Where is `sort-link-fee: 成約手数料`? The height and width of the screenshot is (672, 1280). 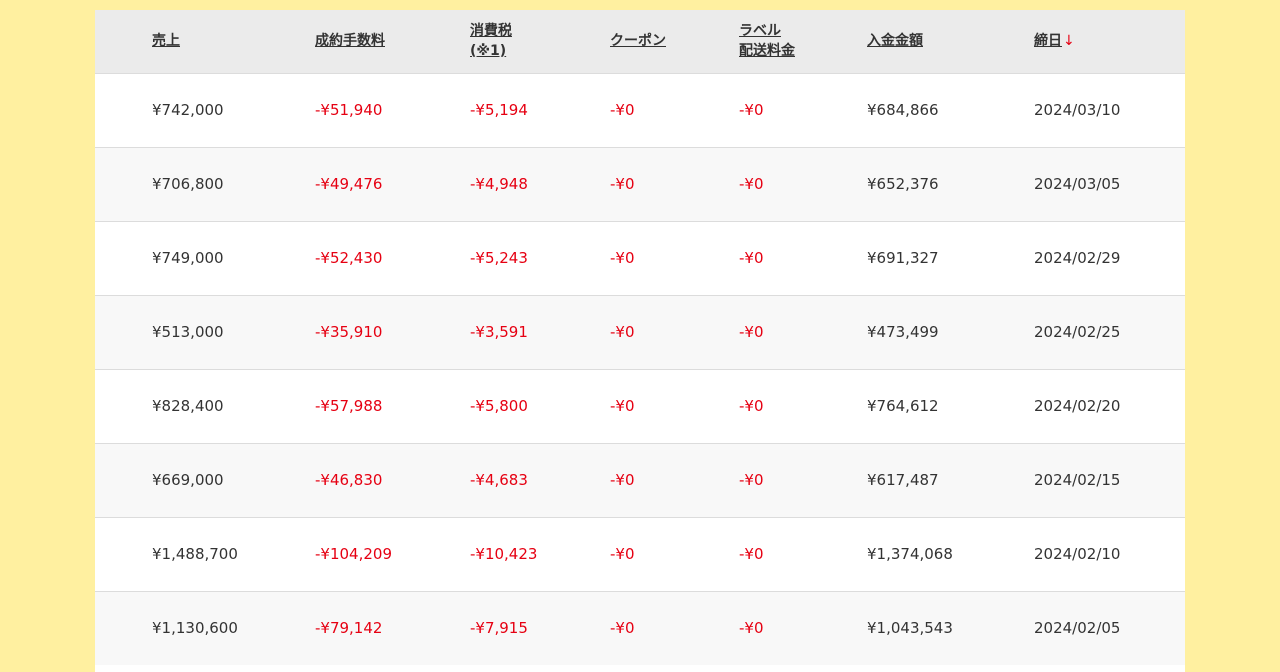 sort-link-fee: 成約手数料 is located at coordinates (350, 41).